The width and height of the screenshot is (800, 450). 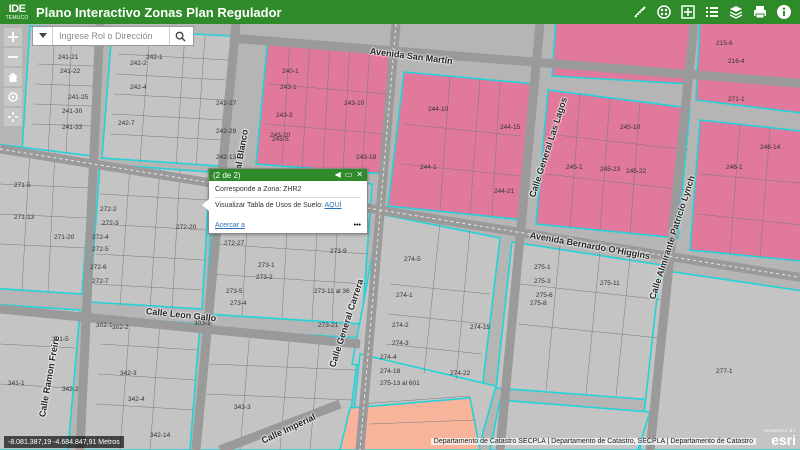 I want to click on parcel-label: 240-1, so click(x=290, y=71).